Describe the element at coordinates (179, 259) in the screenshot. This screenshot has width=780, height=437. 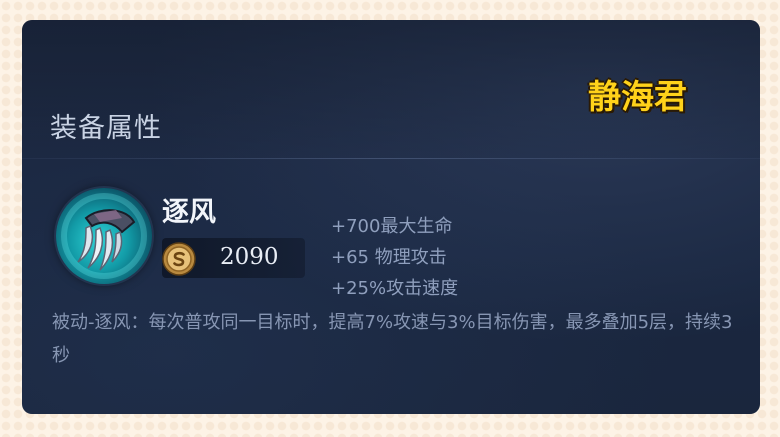
I see `gold-coin-icon` at that location.